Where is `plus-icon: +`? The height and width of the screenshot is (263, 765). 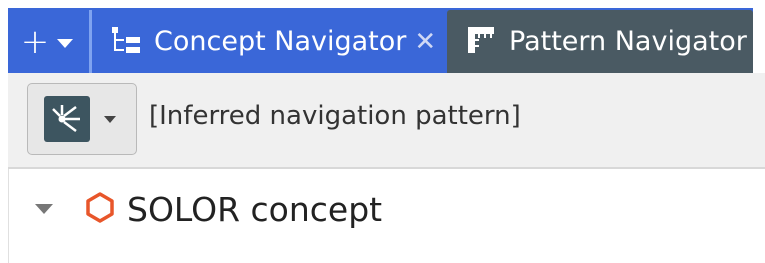
plus-icon: + is located at coordinates (35, 41).